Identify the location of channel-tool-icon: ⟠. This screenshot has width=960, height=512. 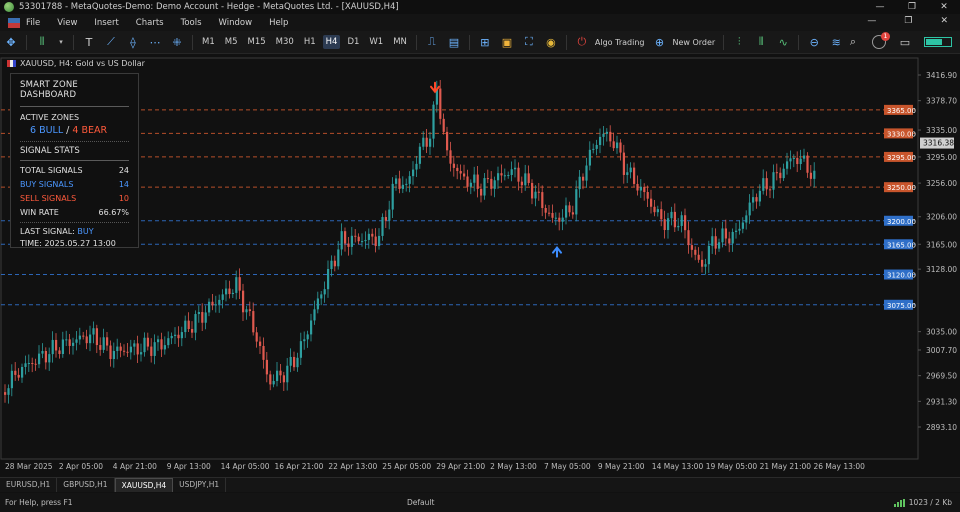
(133, 42).